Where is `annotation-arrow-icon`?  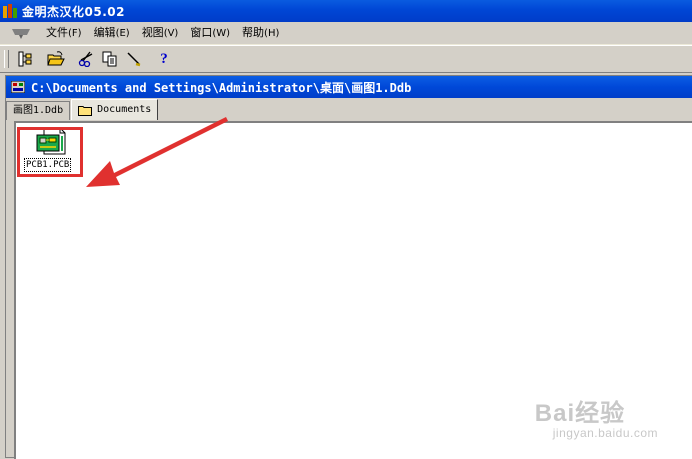 annotation-arrow-icon is located at coordinates (157, 152).